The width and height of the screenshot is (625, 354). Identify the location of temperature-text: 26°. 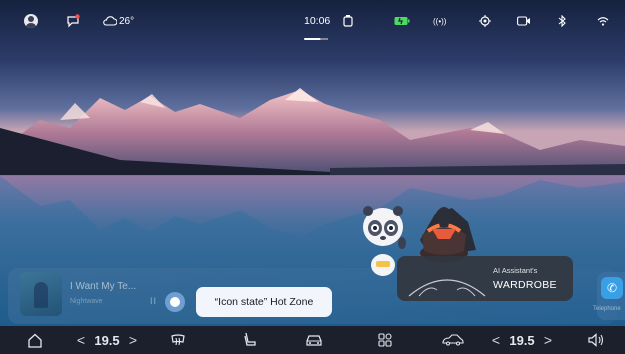
(127, 21).